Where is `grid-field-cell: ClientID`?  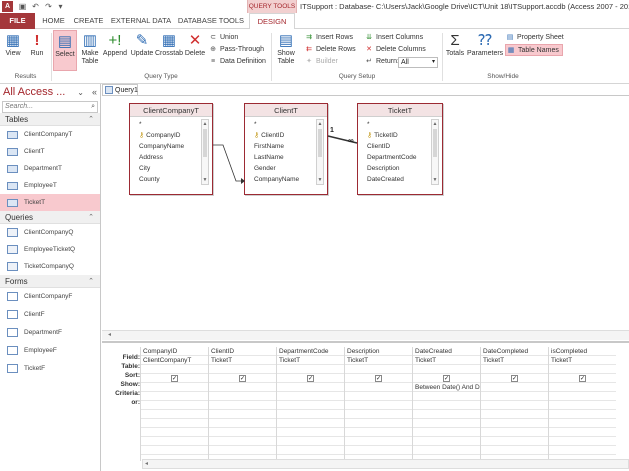
grid-field-cell: ClientID is located at coordinates (242, 351).